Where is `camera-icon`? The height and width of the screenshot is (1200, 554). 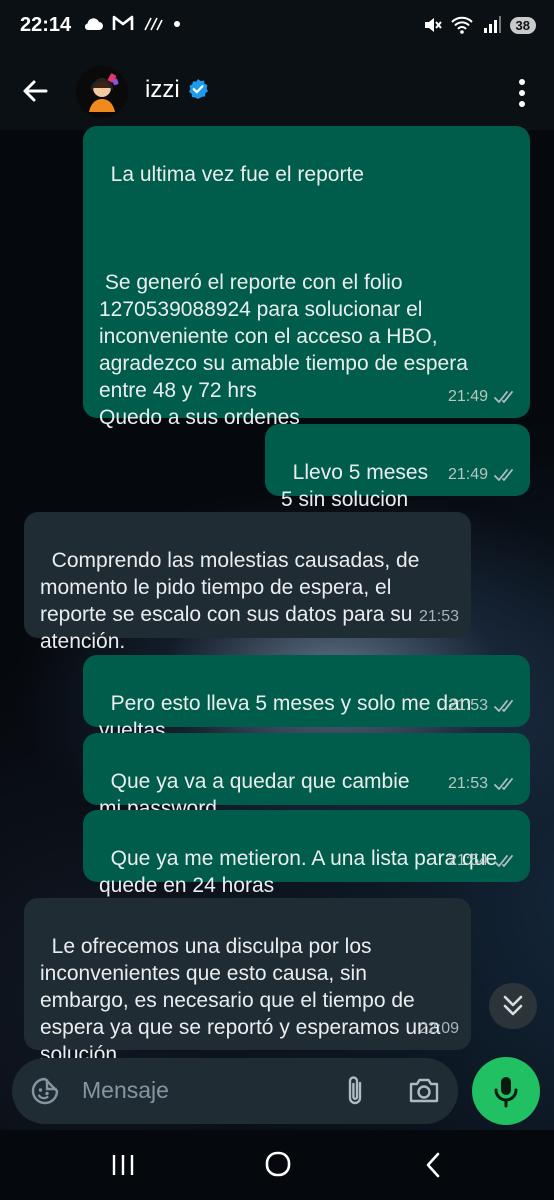 camera-icon is located at coordinates (424, 1090).